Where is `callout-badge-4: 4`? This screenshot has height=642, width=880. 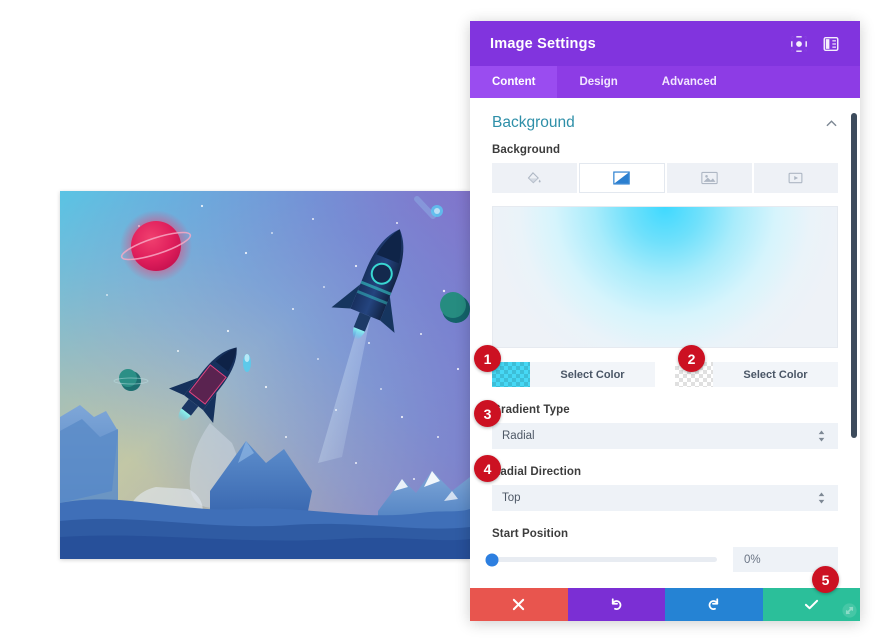 callout-badge-4: 4 is located at coordinates (487, 468).